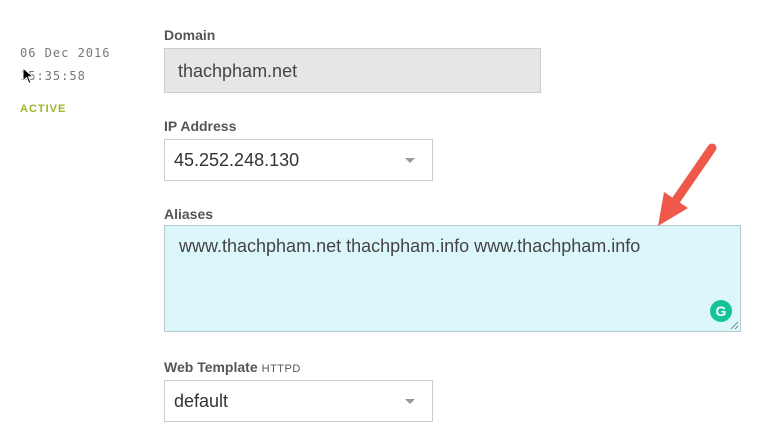  What do you see at coordinates (211, 367) in the screenshot?
I see `web-template-label-text: Web Template` at bounding box center [211, 367].